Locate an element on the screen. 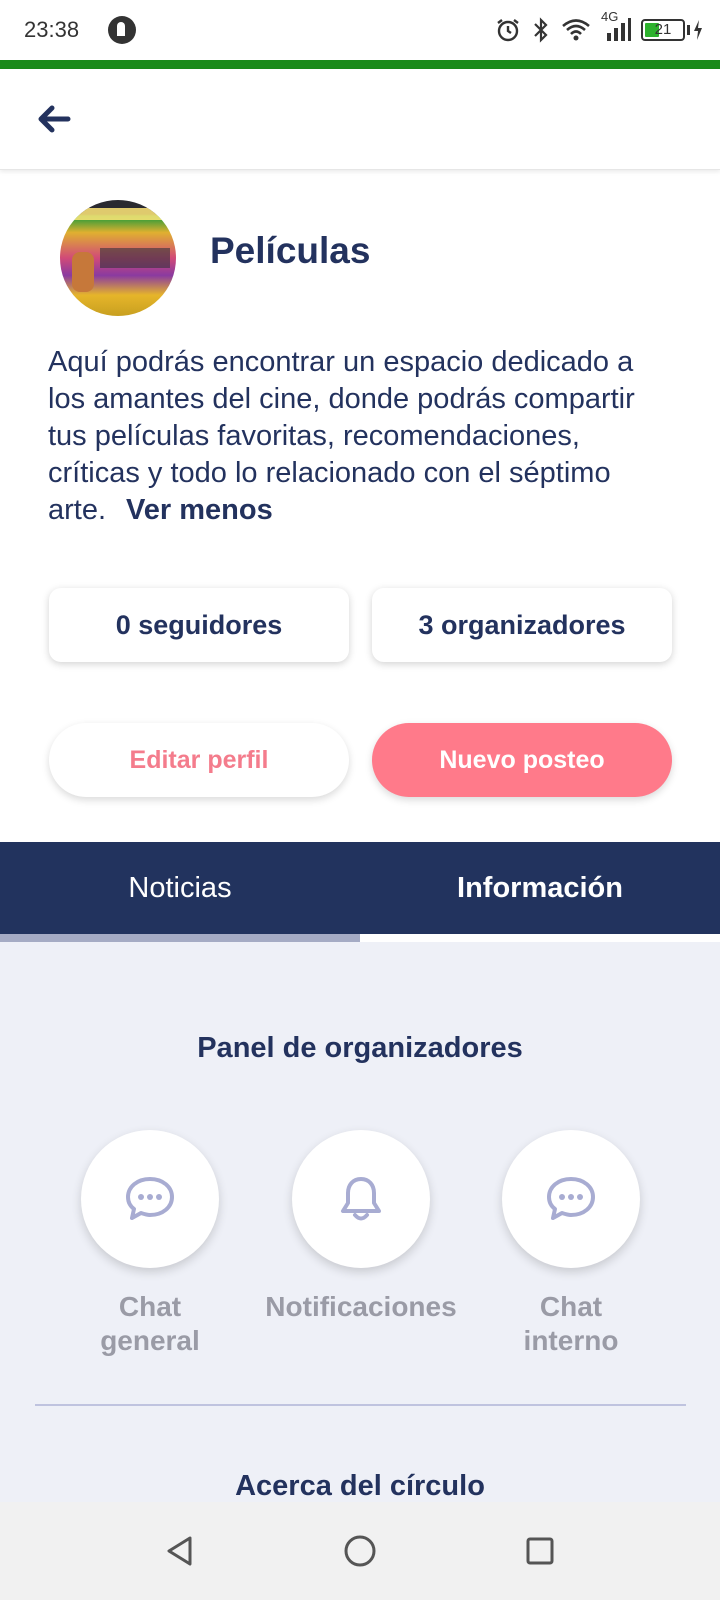  notifications-label: Notificaciones is located at coordinates (361, 1306).